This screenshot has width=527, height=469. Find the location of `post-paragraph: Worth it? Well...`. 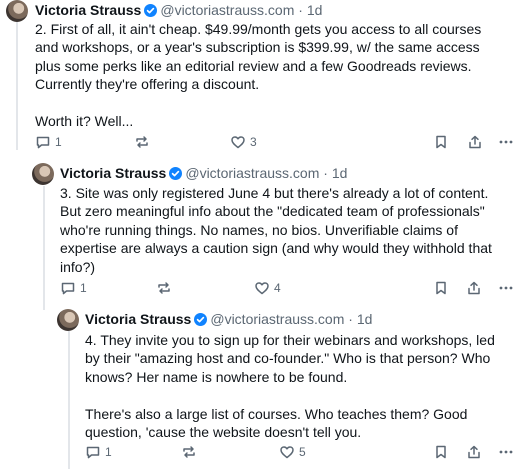

post-paragraph: Worth it? Well... is located at coordinates (84, 121).